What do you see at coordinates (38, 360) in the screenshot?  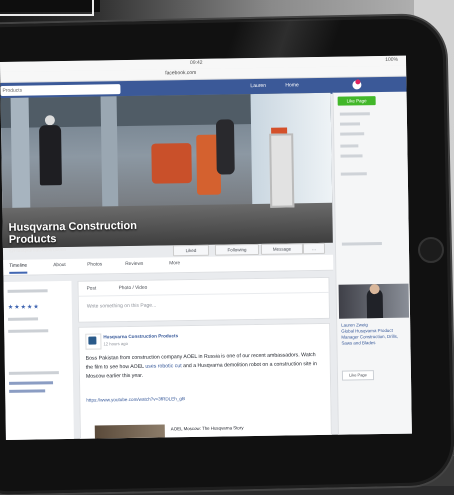 I see `left-sidebar: ★★★★★` at bounding box center [38, 360].